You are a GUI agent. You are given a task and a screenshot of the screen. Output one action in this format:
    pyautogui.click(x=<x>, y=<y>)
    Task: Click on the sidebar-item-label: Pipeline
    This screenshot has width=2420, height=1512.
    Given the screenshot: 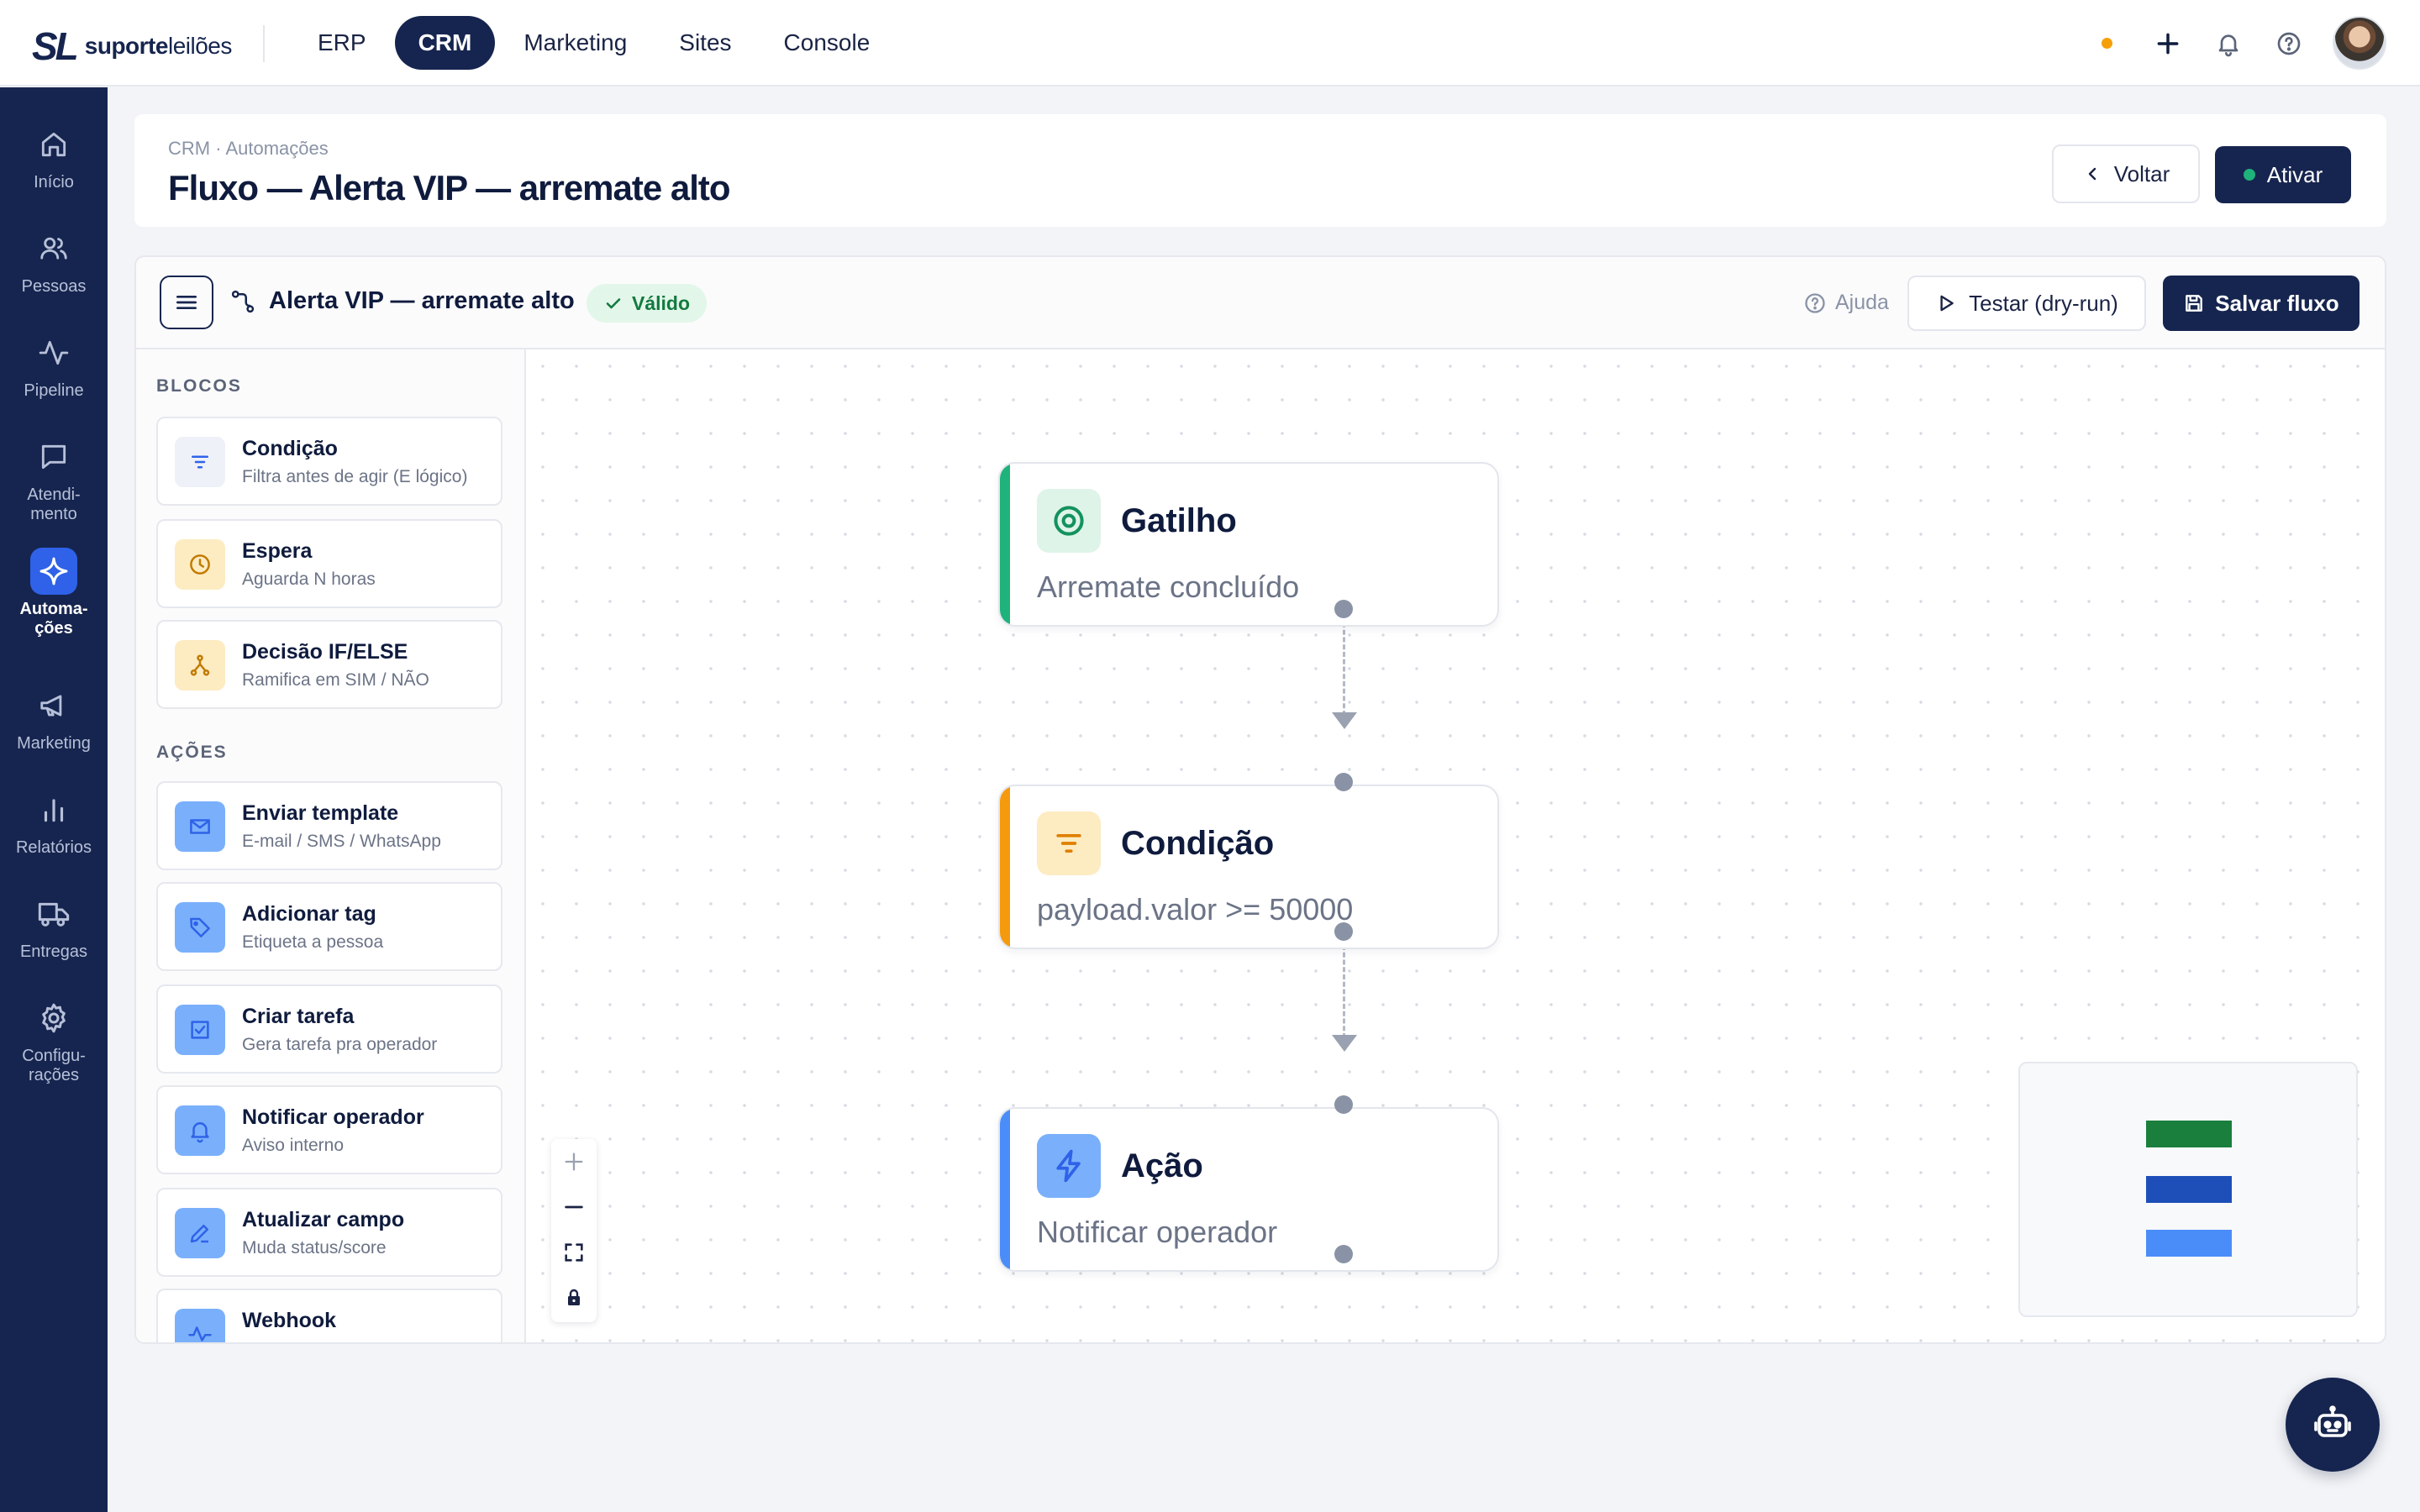 What is the action you would take?
    pyautogui.click(x=54, y=390)
    